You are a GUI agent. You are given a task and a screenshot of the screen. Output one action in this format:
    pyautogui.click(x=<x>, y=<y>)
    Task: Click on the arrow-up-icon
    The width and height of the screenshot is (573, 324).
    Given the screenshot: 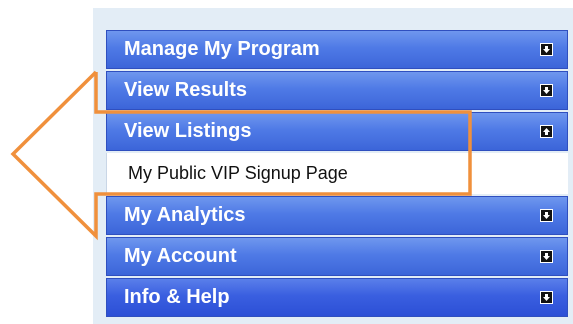 What is the action you would take?
    pyautogui.click(x=546, y=131)
    